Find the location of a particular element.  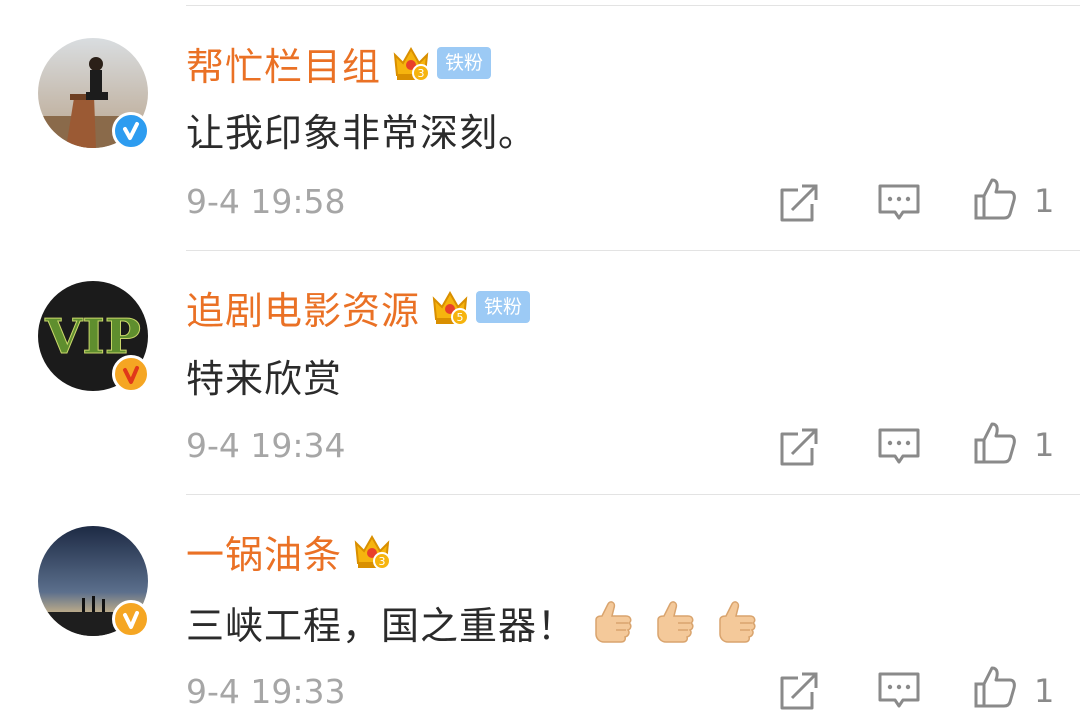

comment-time: 9-4 19:34 is located at coordinates (266, 445).